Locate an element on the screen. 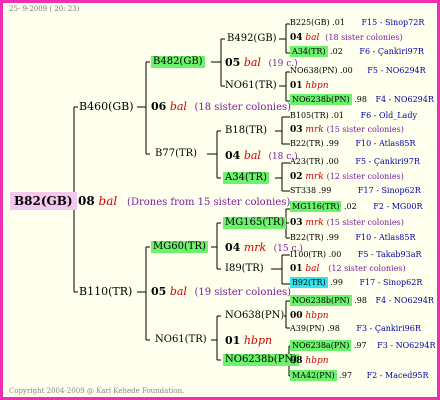  node-b77: B77(TR) is located at coordinates (176, 154).